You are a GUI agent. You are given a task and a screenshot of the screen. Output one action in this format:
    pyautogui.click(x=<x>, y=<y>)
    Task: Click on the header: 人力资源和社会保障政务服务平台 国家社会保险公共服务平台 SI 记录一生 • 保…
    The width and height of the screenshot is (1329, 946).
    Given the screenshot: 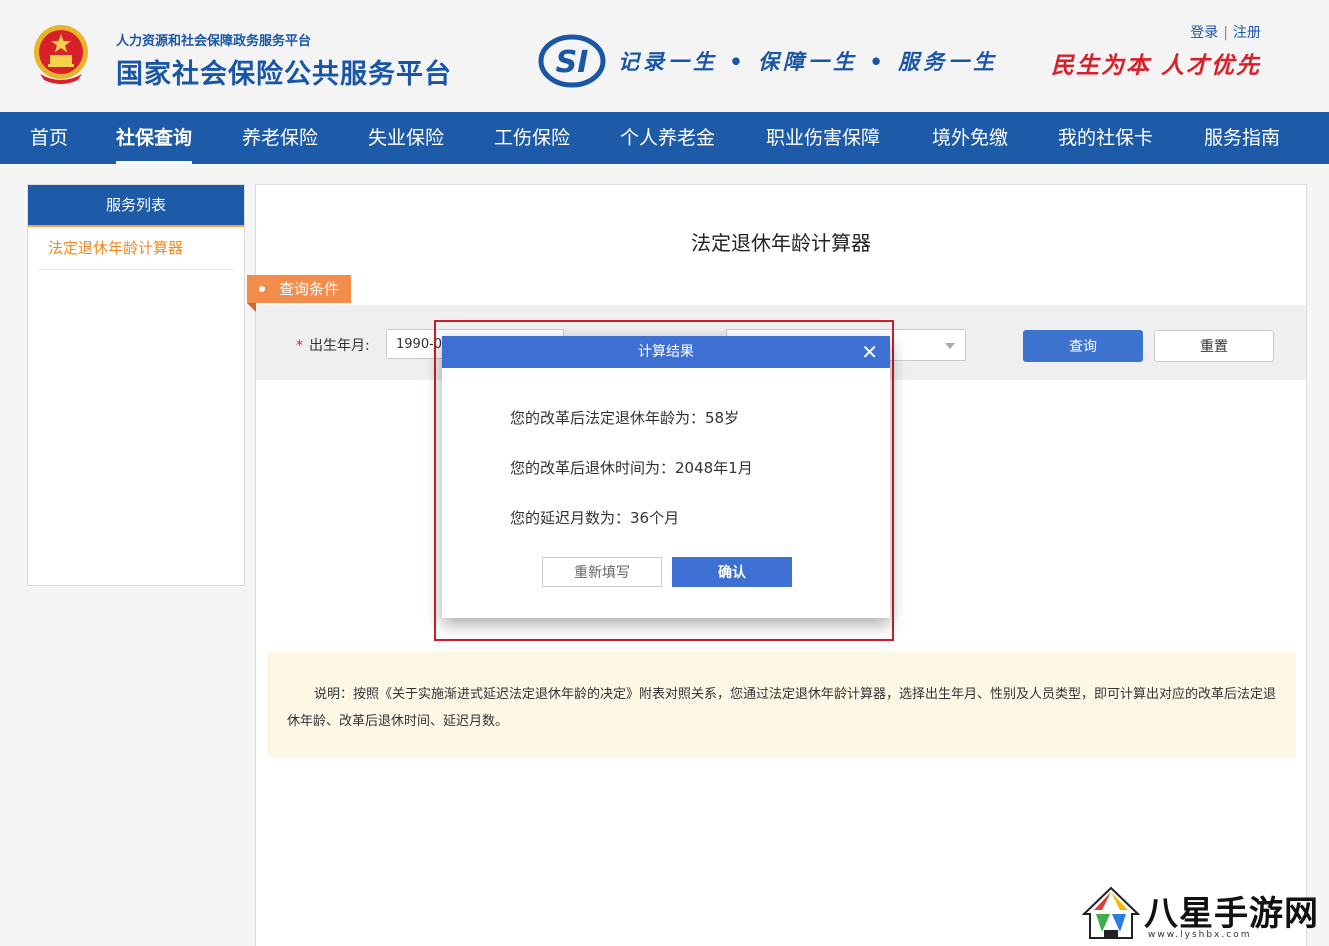 What is the action you would take?
    pyautogui.click(x=664, y=56)
    